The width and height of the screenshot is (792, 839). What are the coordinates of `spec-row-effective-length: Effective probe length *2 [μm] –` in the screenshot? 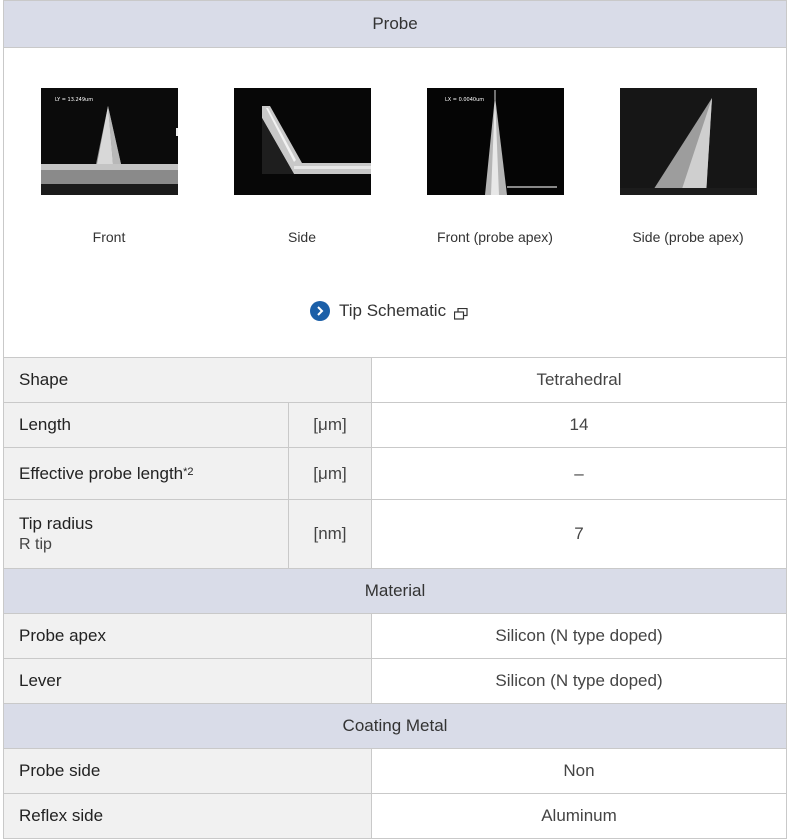 It's located at (395, 473).